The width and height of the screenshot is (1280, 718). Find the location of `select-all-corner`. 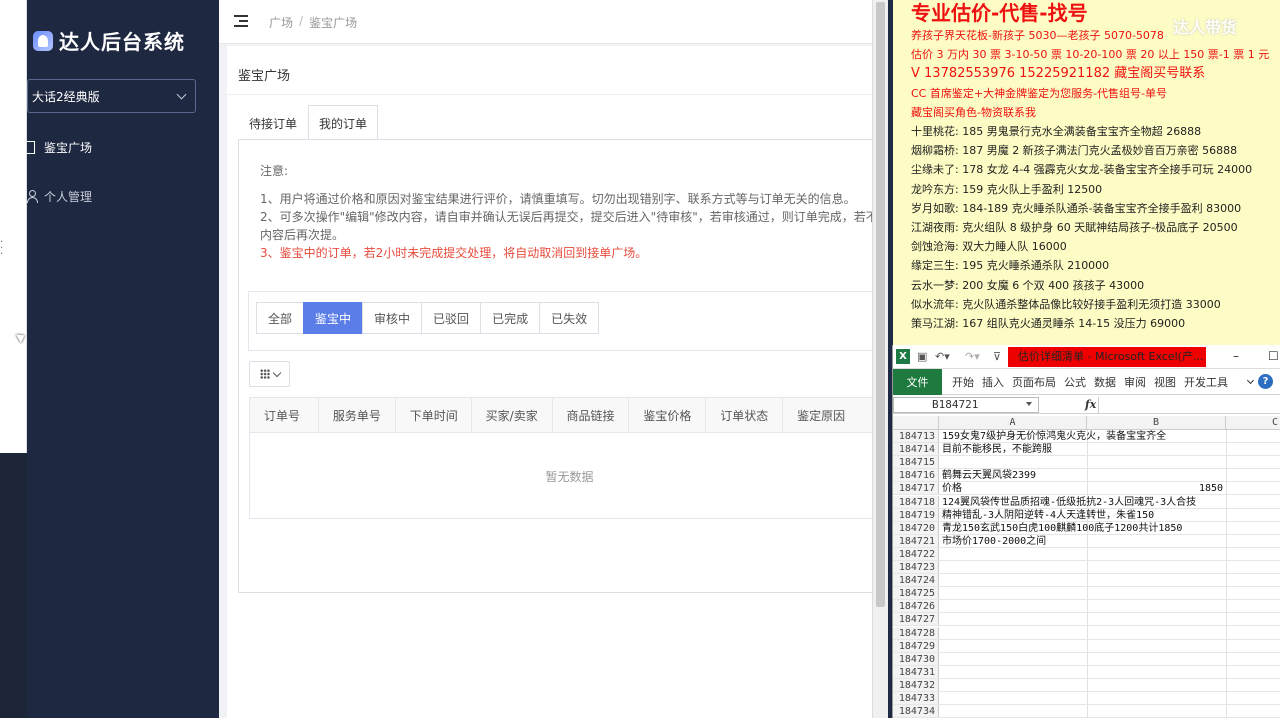

select-all-corner is located at coordinates (916, 423).